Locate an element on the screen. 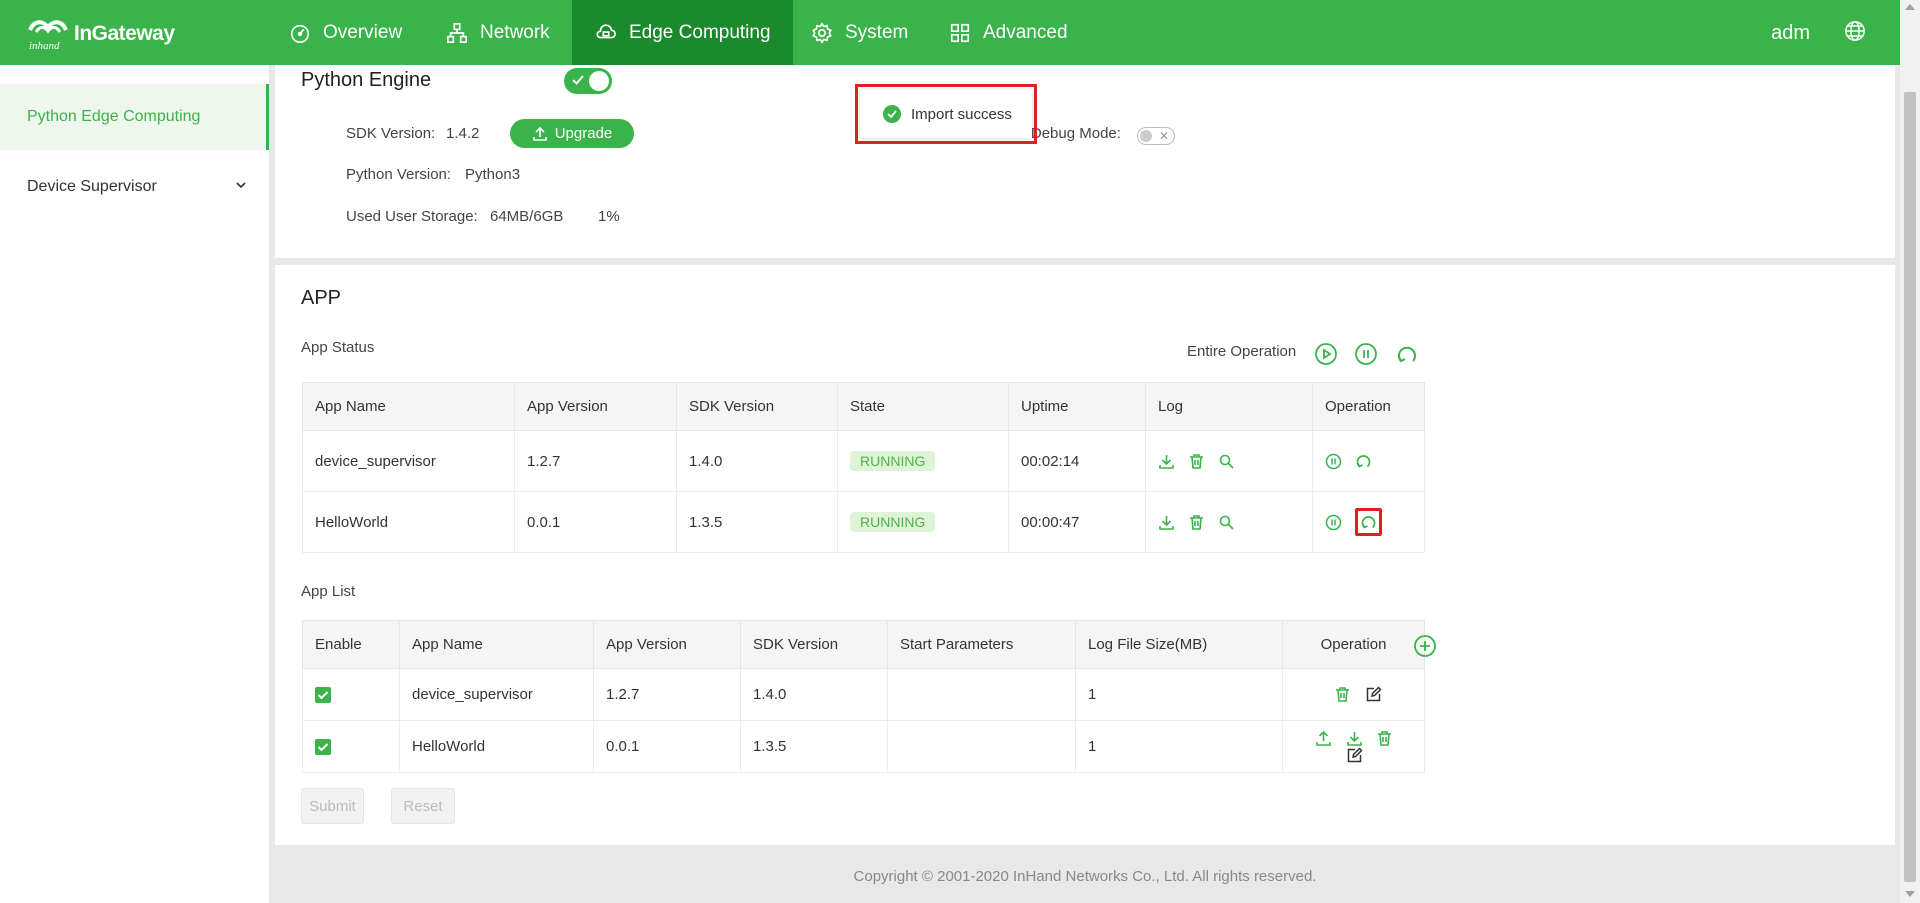 The height and width of the screenshot is (903, 1920). storage-percent: 1% is located at coordinates (609, 216).